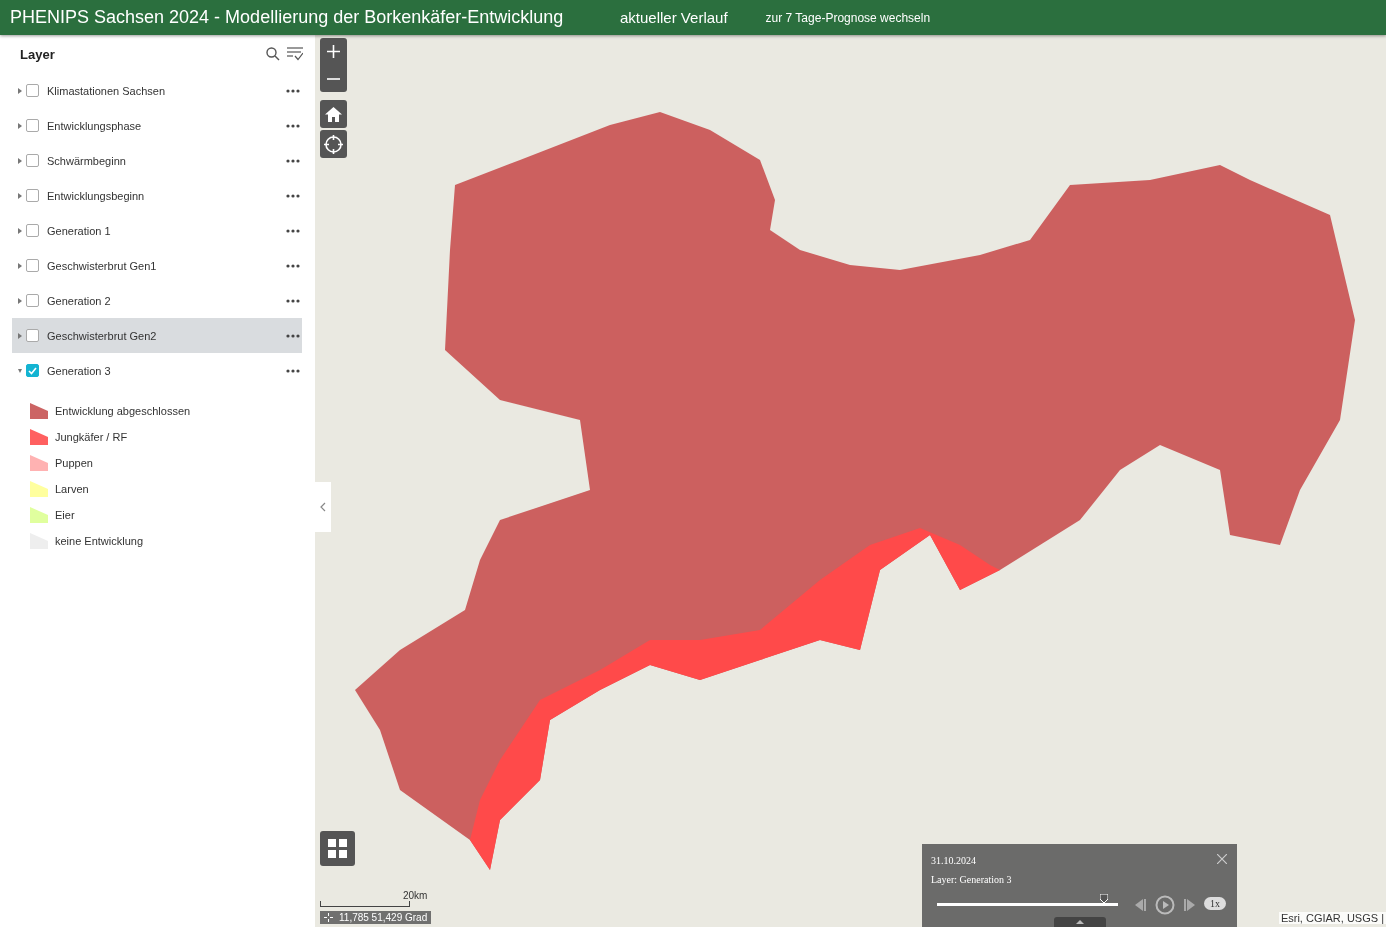 Image resolution: width=1386 pixels, height=927 pixels. What do you see at coordinates (383, 917) in the screenshot?
I see `coordinates-text: 11,785 51,429 Grad` at bounding box center [383, 917].